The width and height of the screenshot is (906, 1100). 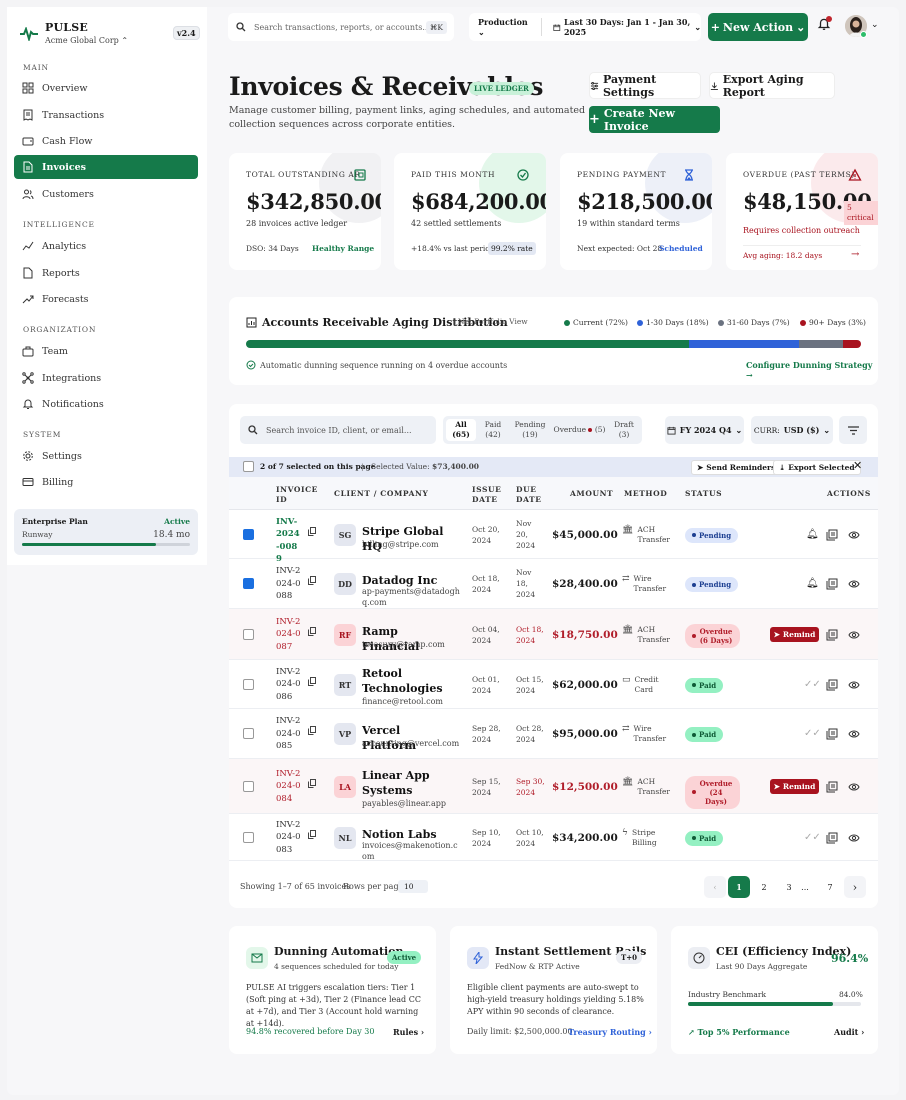 What do you see at coordinates (758, 27) in the screenshot?
I see `new-action-button: + New Action ⌄` at bounding box center [758, 27].